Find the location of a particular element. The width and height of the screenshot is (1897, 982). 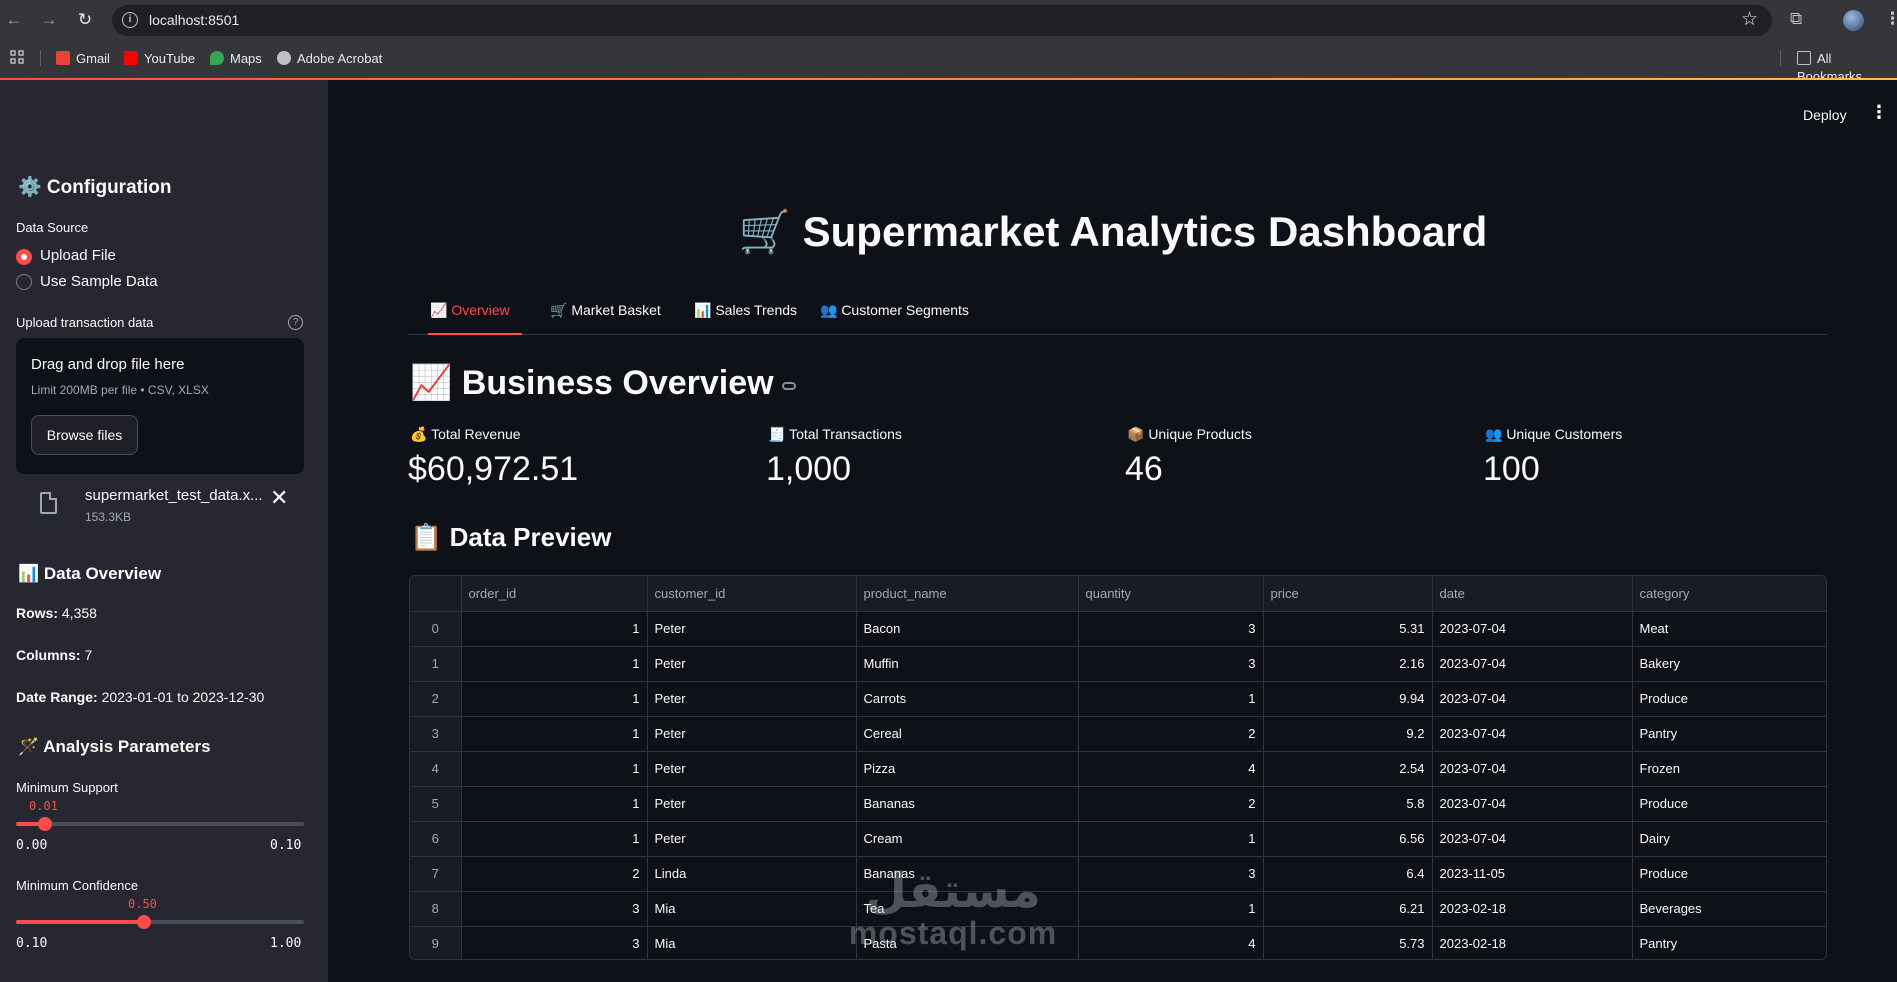

deploy-button: Deploy is located at coordinates (1825, 115).